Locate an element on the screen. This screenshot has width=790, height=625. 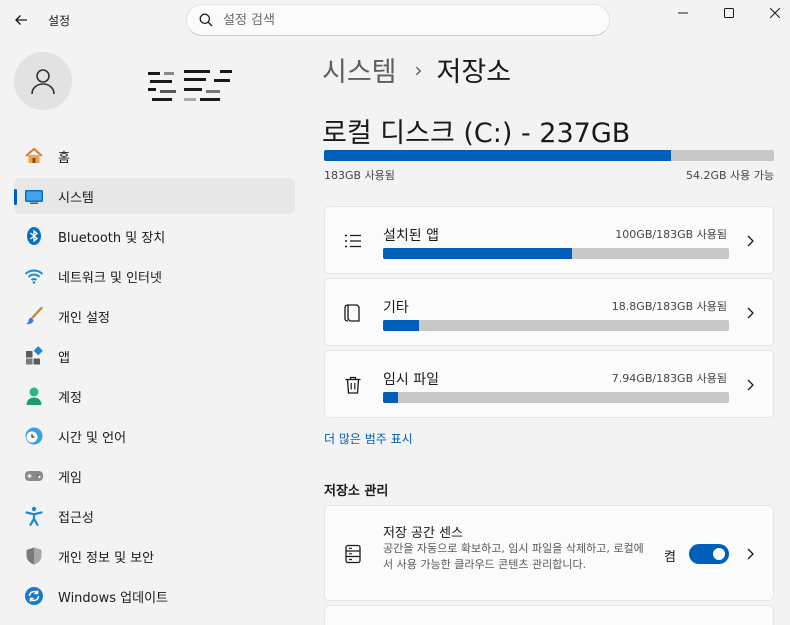
show-more-categories-link: 더 많은 범주 표시 is located at coordinates (368, 438).